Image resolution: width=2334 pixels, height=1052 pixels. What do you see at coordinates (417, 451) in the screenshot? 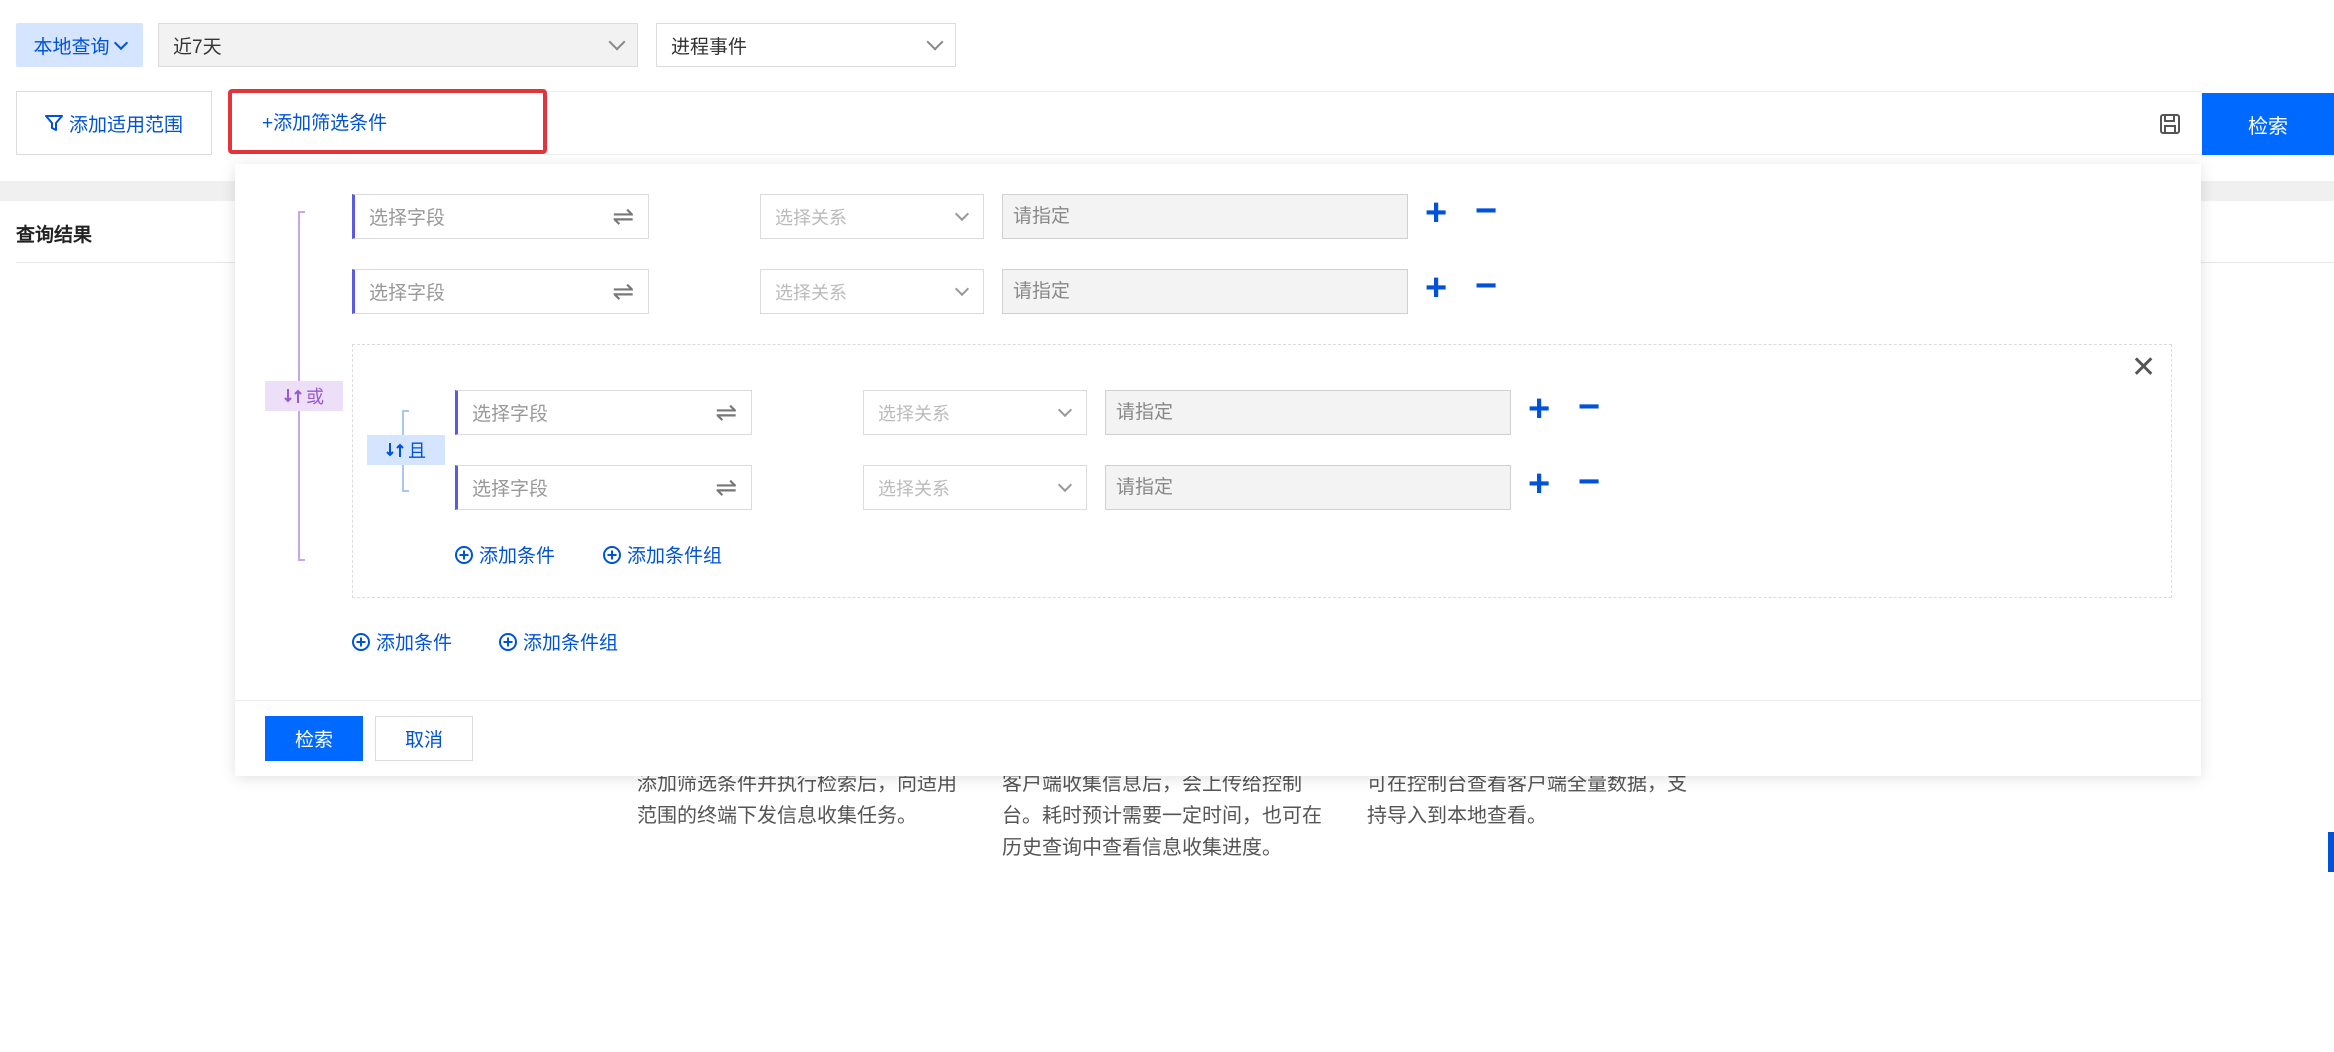
I see `and-label: 且` at bounding box center [417, 451].